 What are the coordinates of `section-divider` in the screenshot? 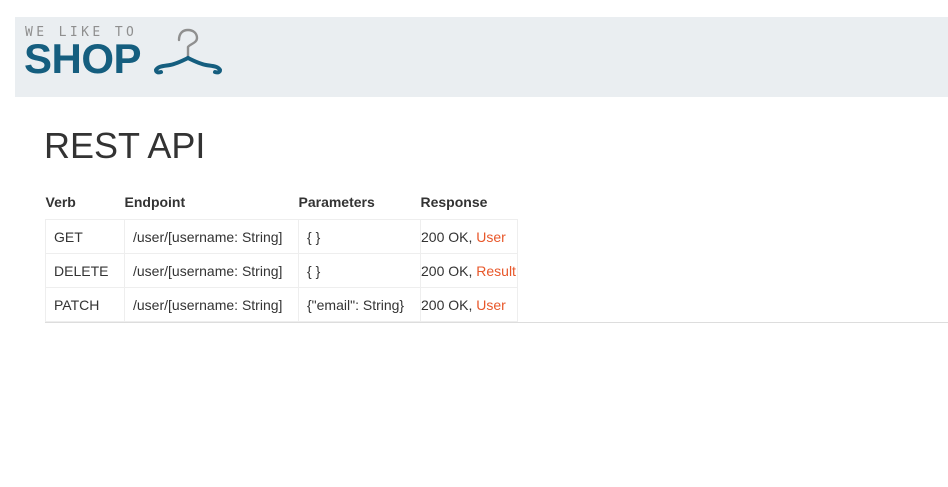 It's located at (496, 322).